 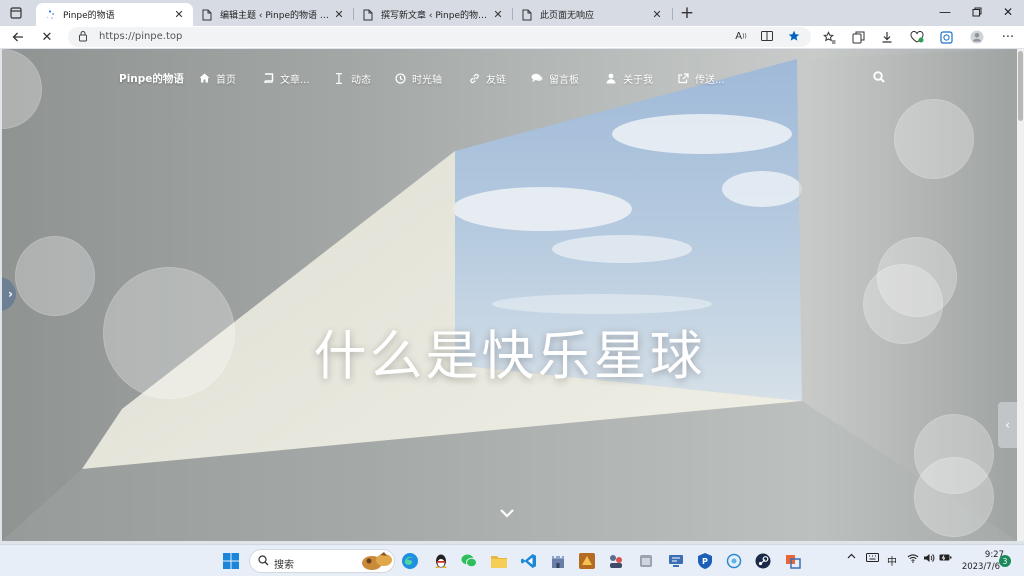 What do you see at coordinates (509, 515) in the screenshot?
I see `scroll-down-chevron-icon` at bounding box center [509, 515].